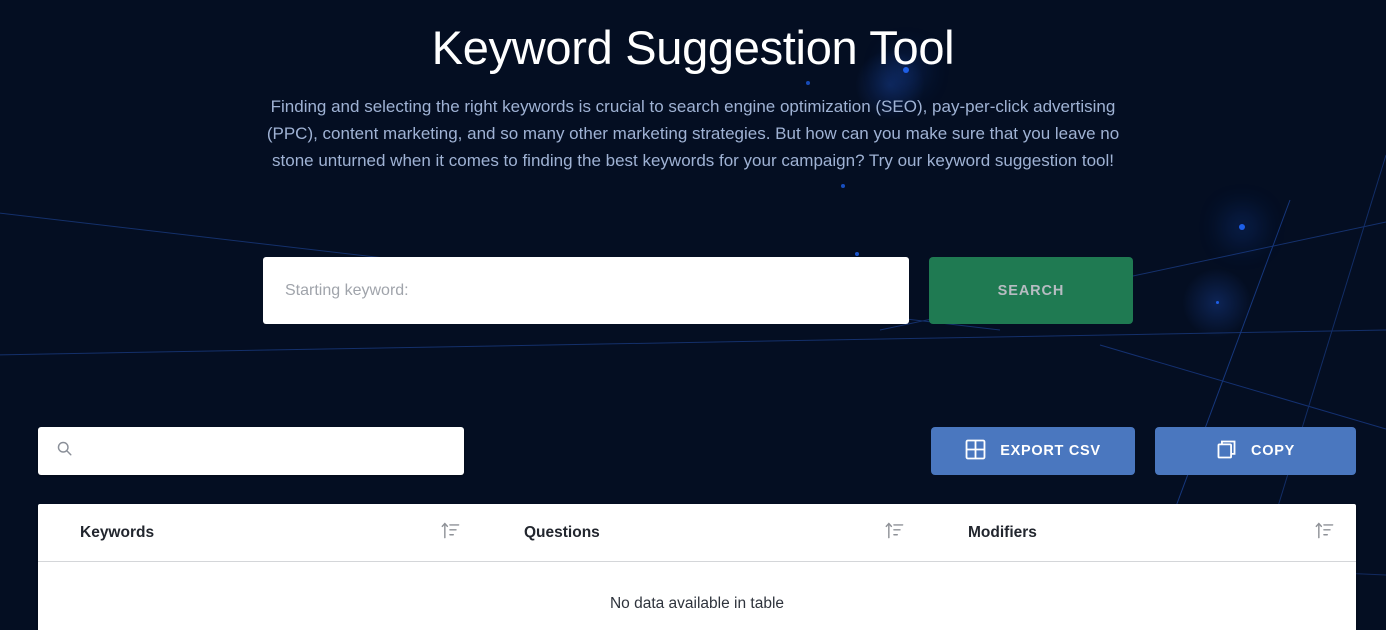  Describe the element at coordinates (64, 451) in the screenshot. I see `search-icon` at that location.